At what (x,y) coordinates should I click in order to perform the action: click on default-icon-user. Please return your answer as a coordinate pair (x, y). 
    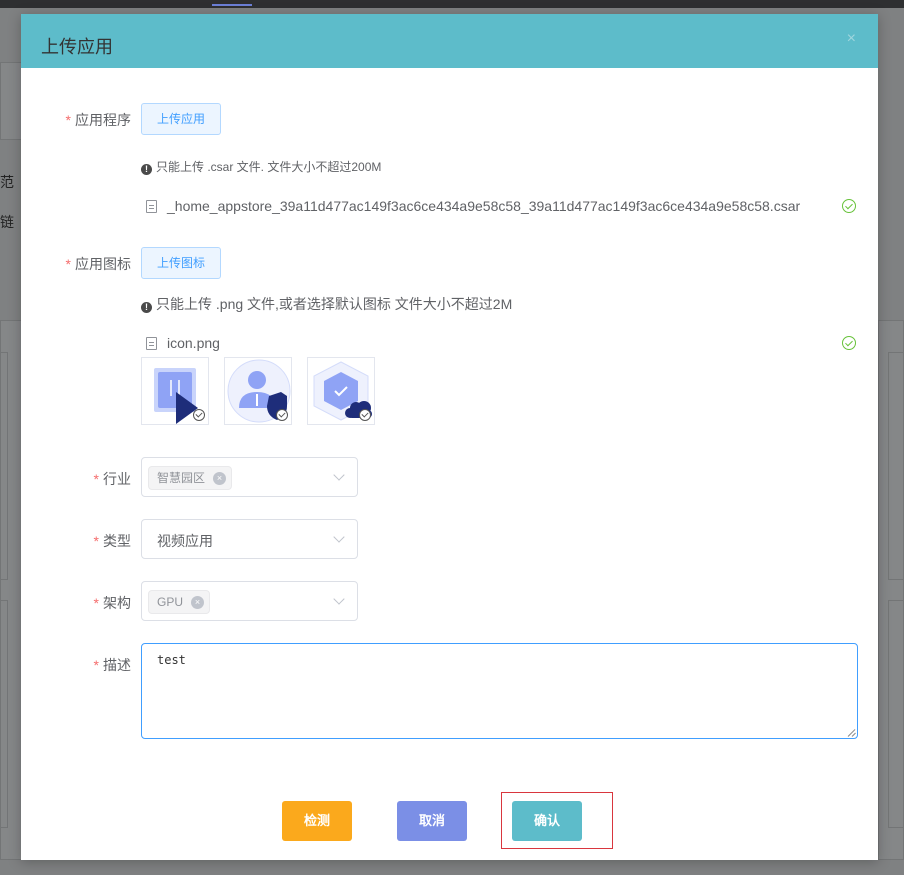
    Looking at the image, I should click on (258, 391).